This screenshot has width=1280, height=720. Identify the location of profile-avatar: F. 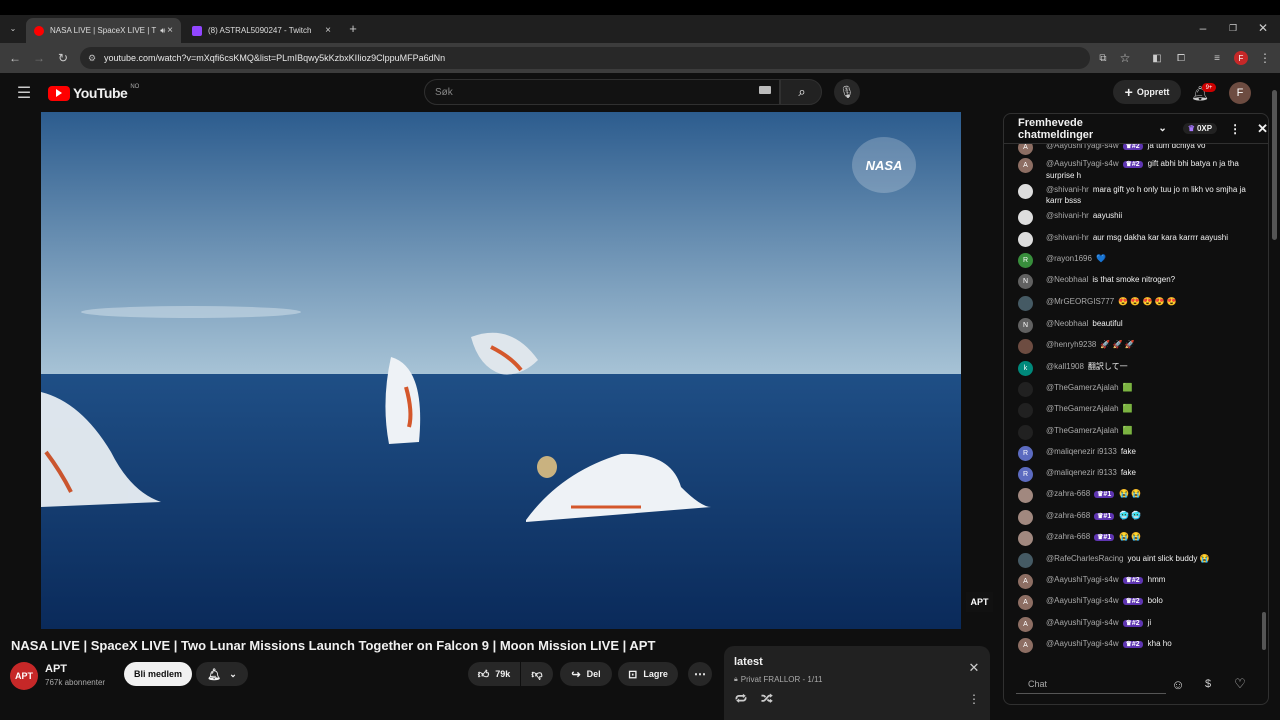
(1241, 58).